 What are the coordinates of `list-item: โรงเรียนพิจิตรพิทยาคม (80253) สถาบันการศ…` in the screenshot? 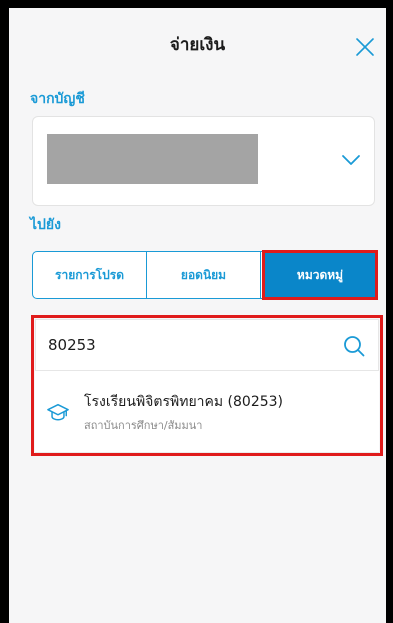 It's located at (207, 412).